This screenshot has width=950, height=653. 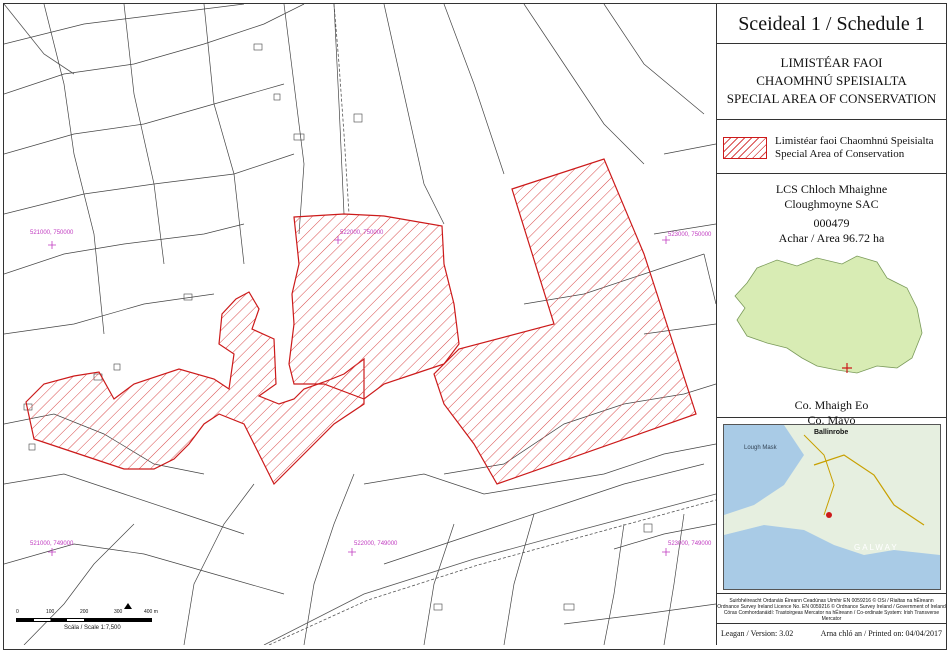 What do you see at coordinates (831, 223) in the screenshot?
I see `site-code: 000479` at bounding box center [831, 223].